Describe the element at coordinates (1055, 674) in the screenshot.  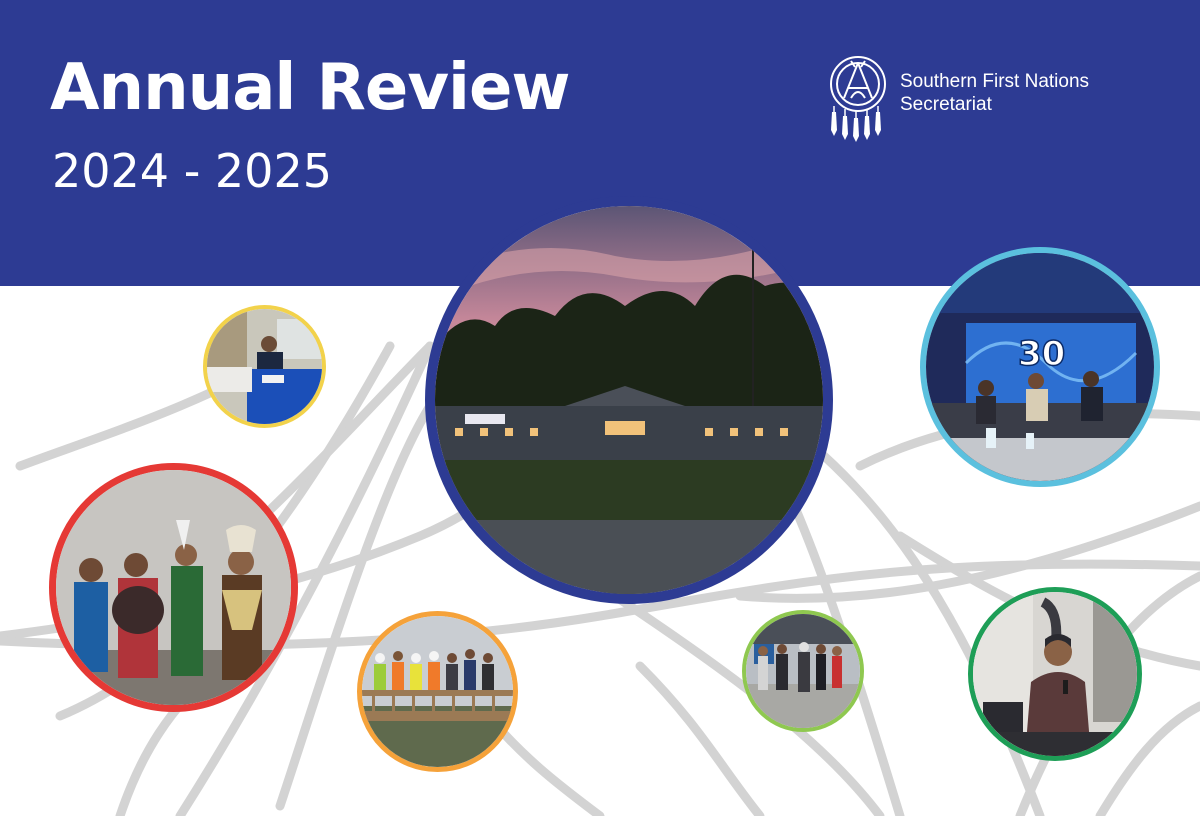
I see `photo-speaker-microphone` at that location.